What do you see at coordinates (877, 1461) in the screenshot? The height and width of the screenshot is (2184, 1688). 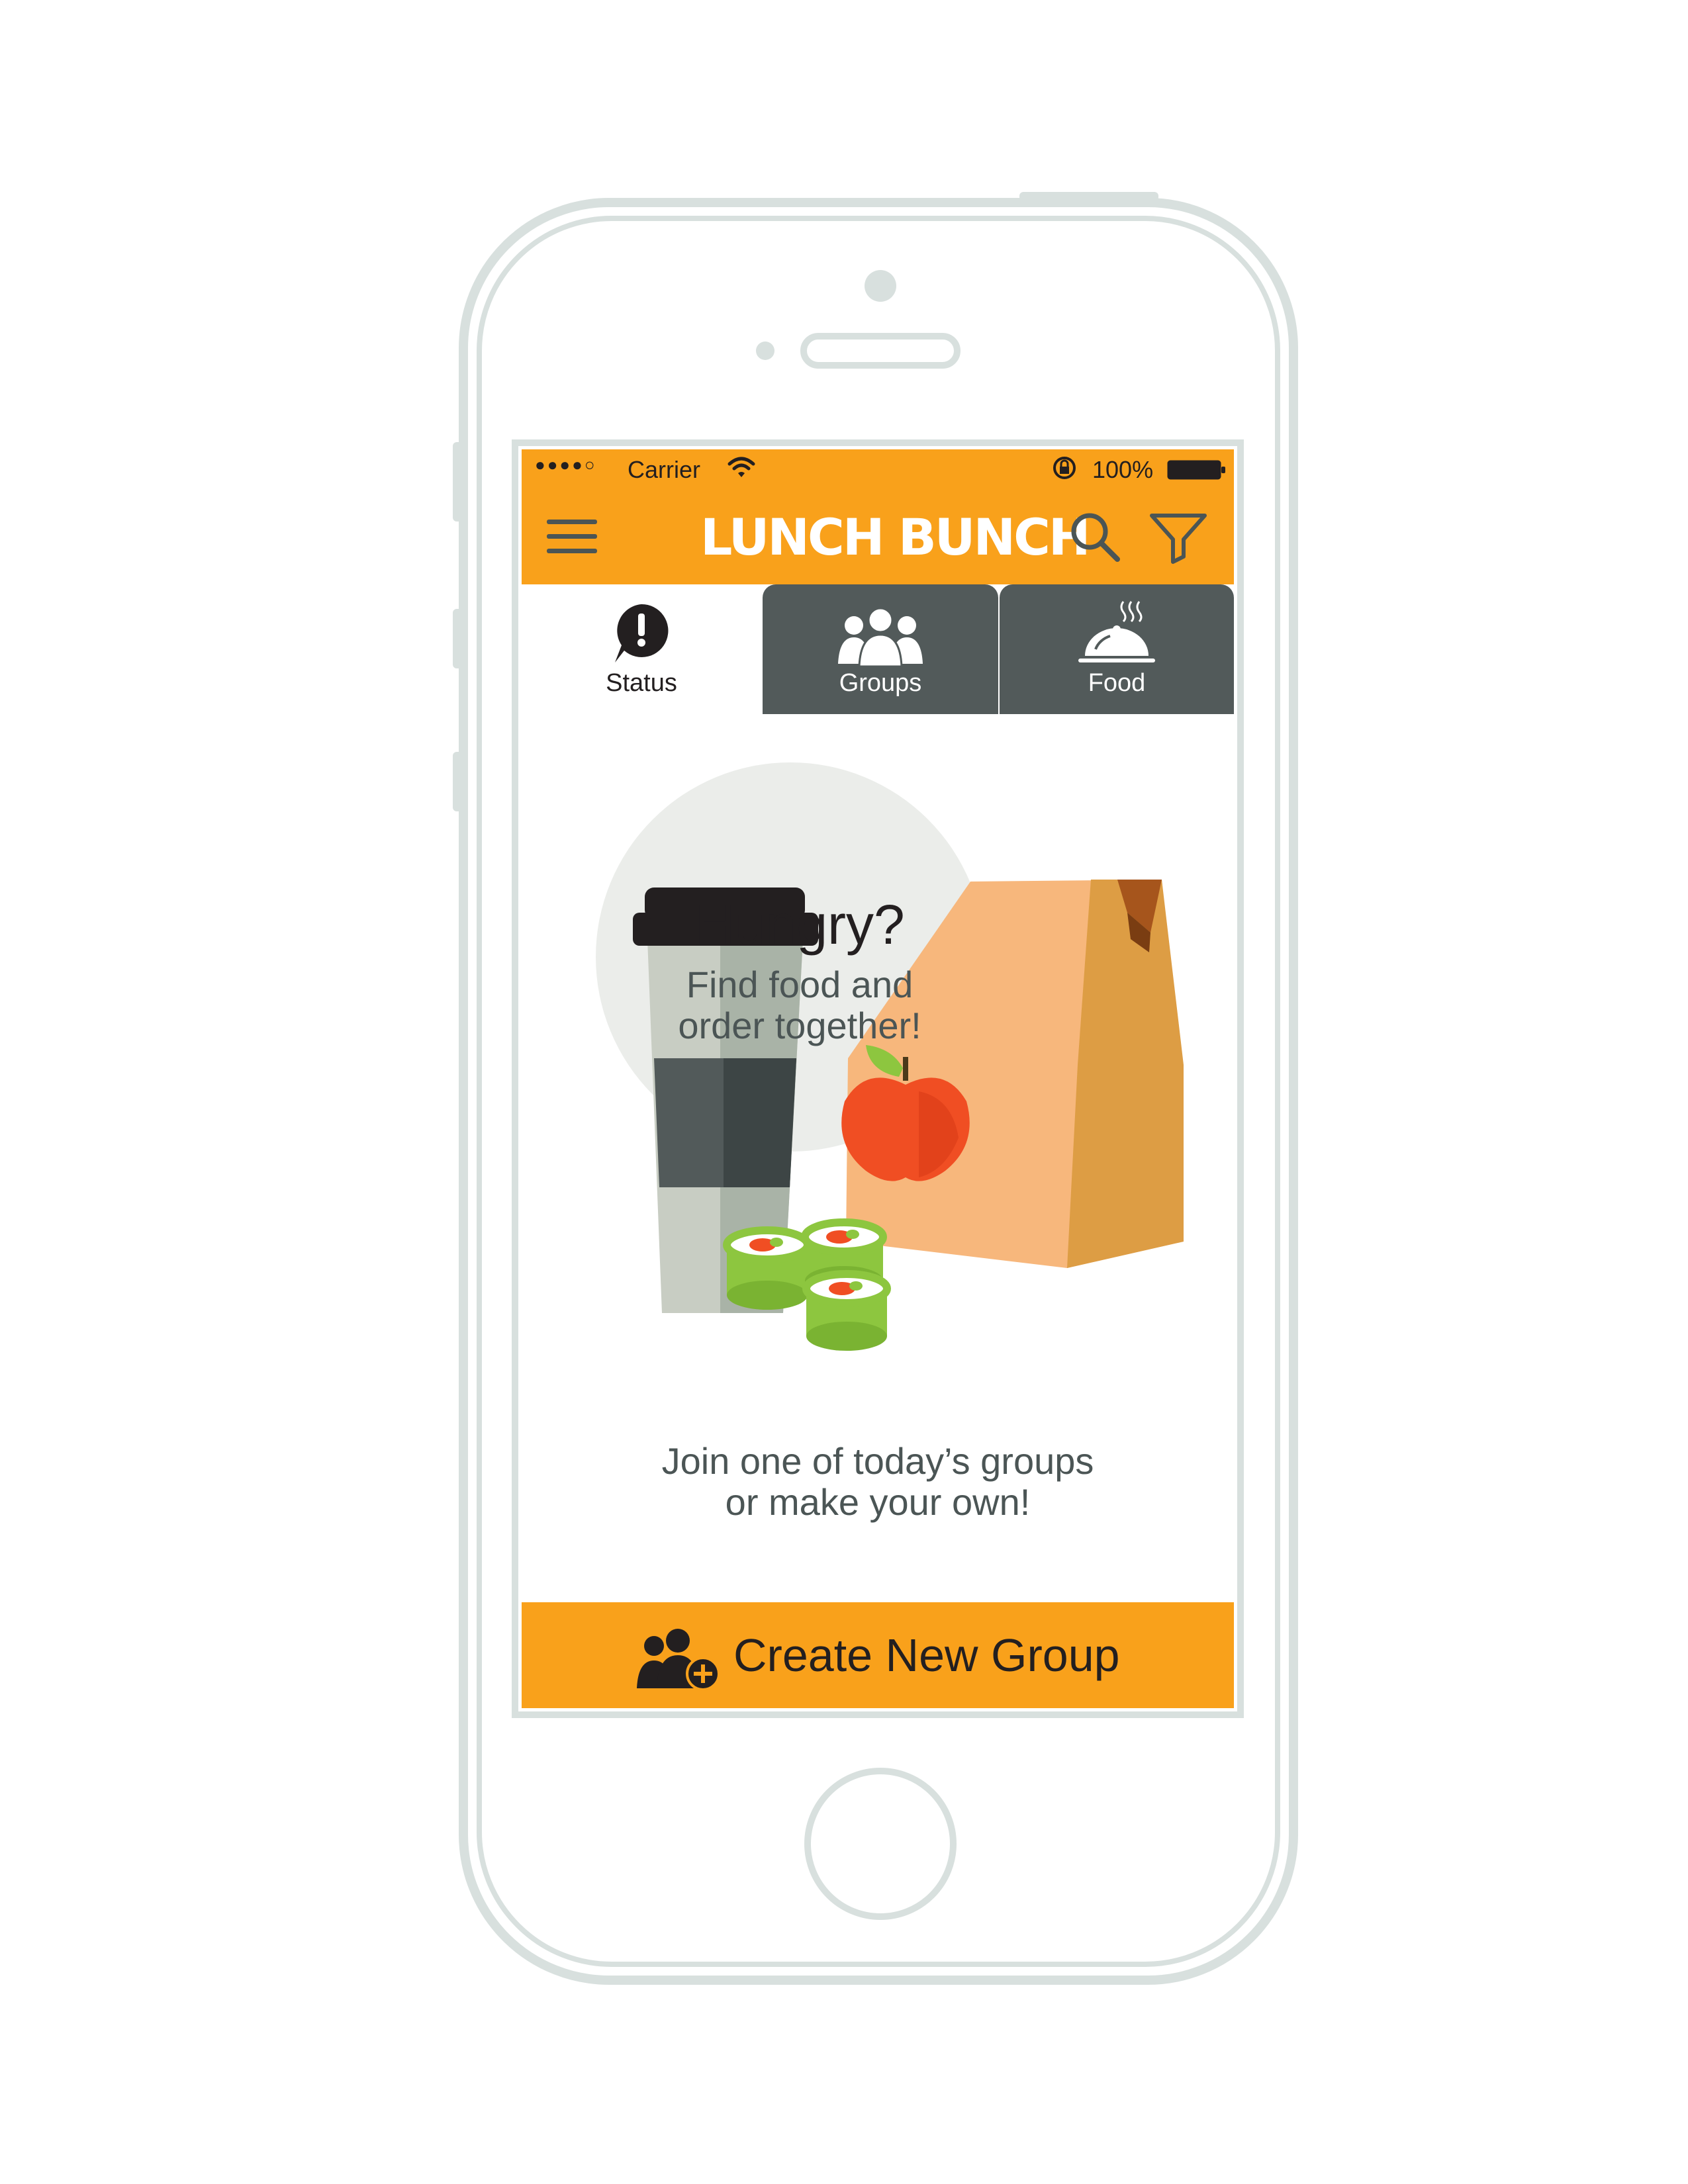 I see `join-prompt-line1: Join one of today’s groups` at bounding box center [877, 1461].